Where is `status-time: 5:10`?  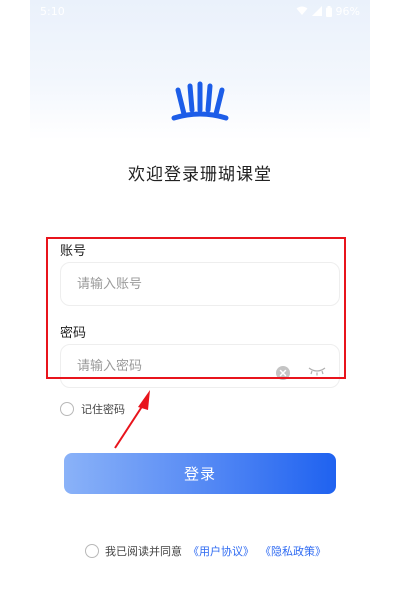 status-time: 5:10 is located at coordinates (52, 11).